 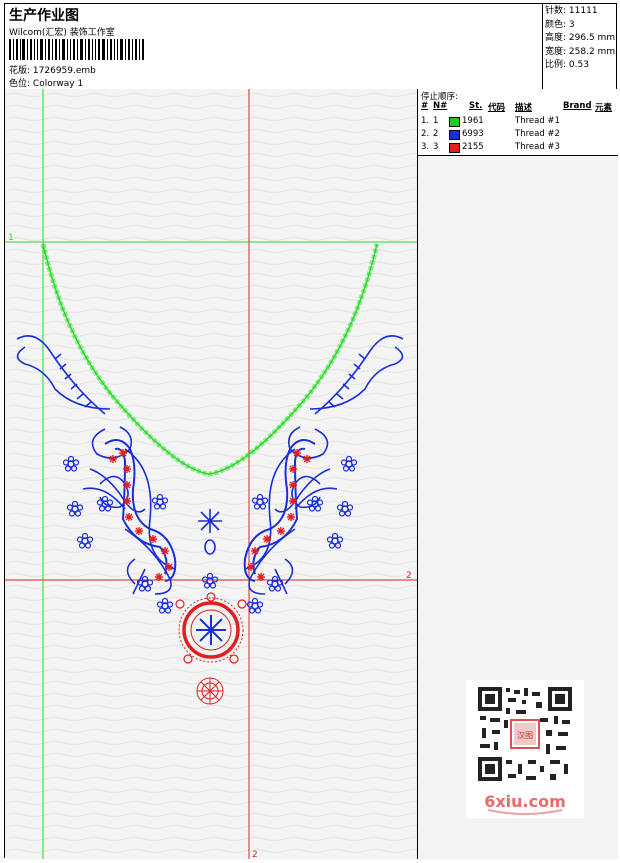 I want to click on row-desc: Thread #2, so click(x=537, y=134).